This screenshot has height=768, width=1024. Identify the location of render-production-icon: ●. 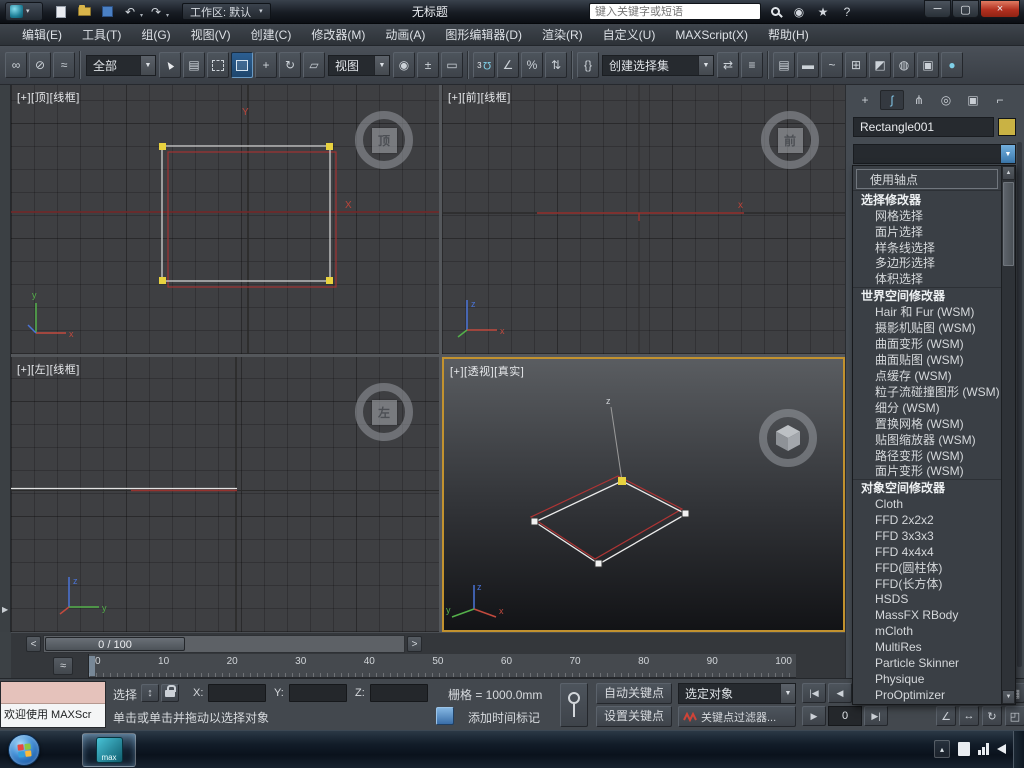
(952, 65).